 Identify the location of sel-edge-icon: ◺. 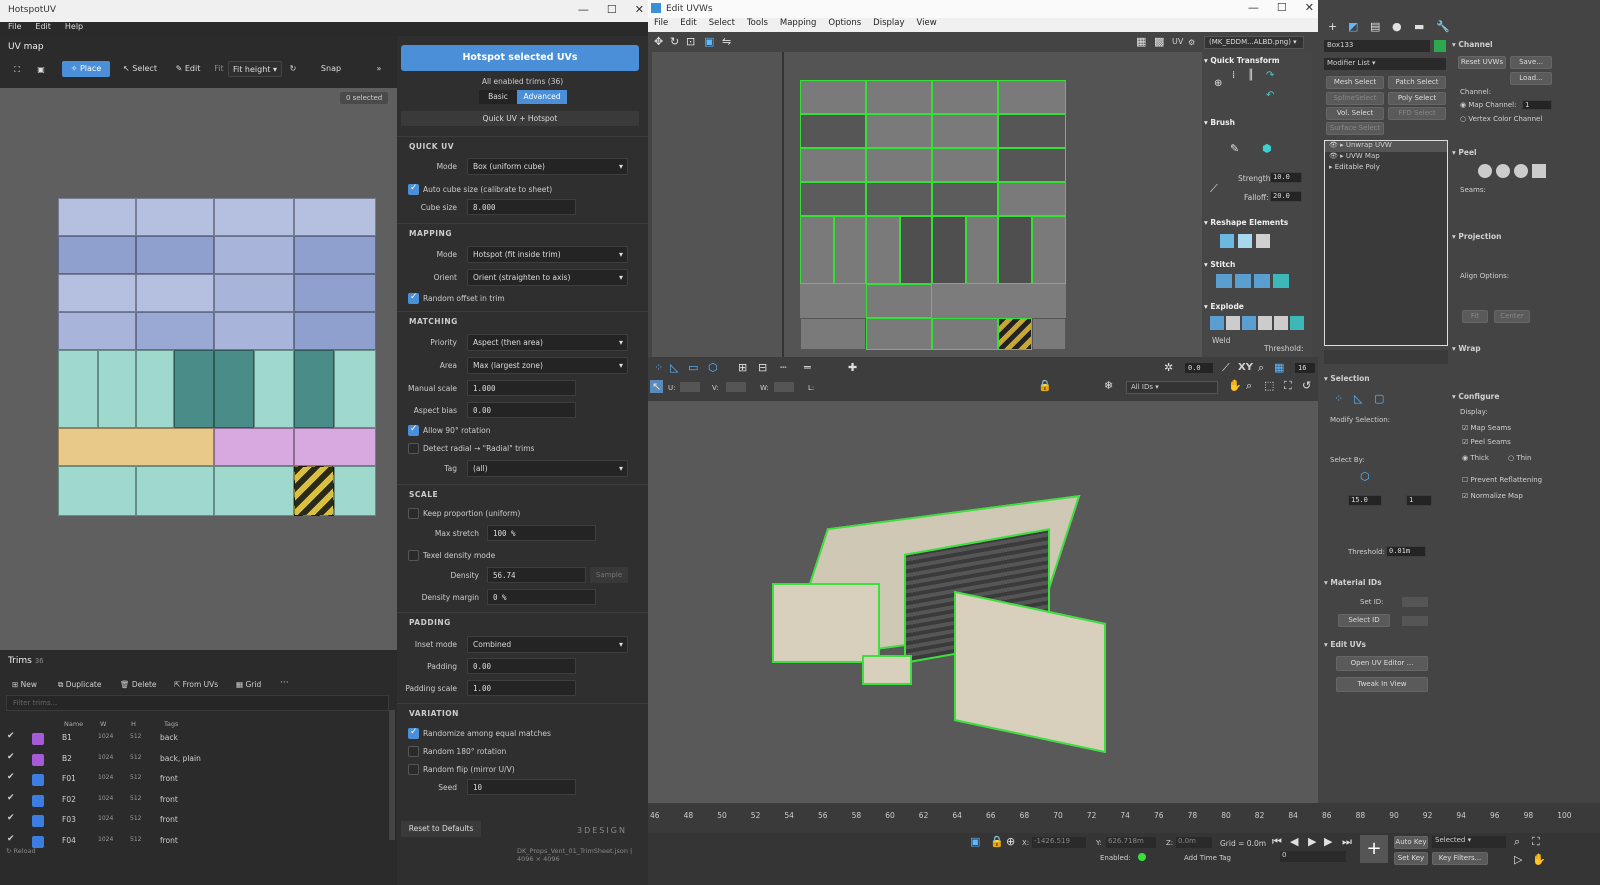
(1358, 398).